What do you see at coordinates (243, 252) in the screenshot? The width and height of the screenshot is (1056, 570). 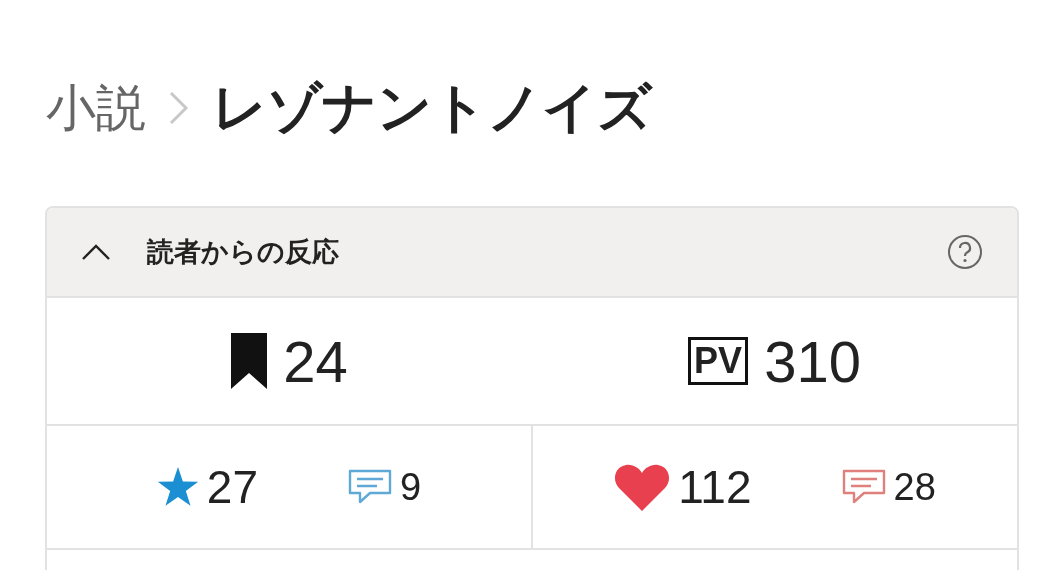 I see `panel-title: 読者からの反応` at bounding box center [243, 252].